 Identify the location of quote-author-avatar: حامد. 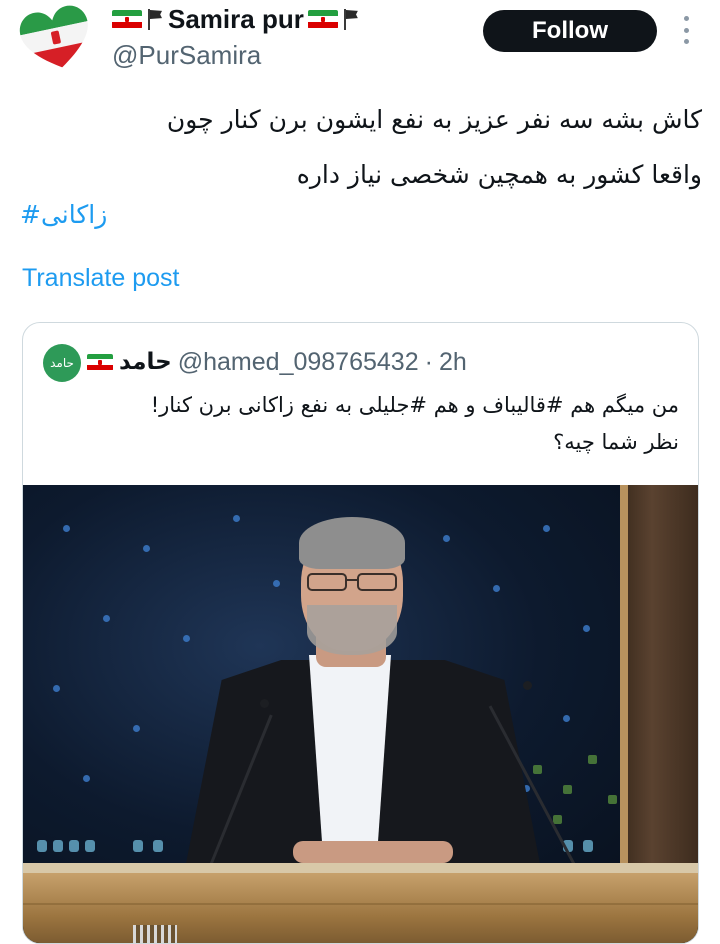
(62, 363).